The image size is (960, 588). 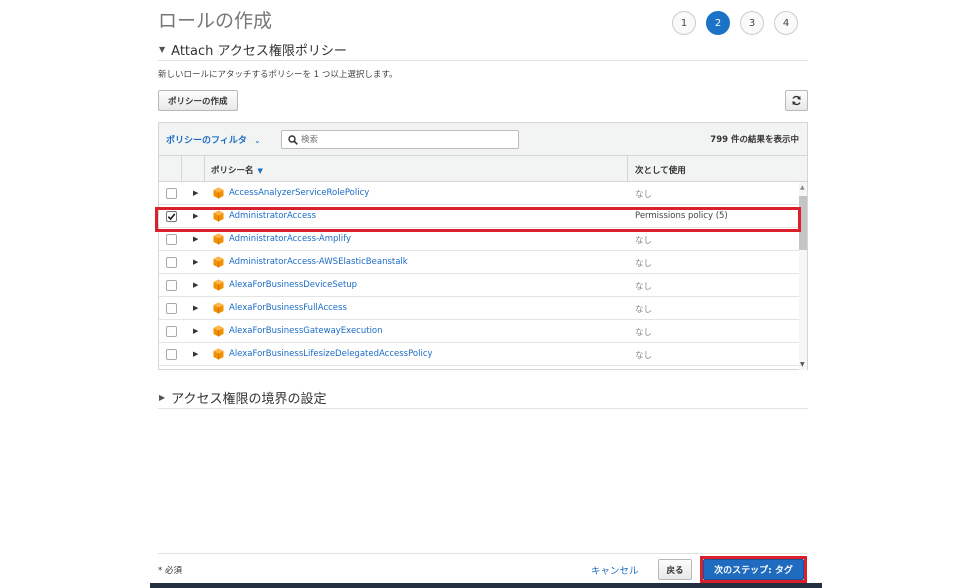 What do you see at coordinates (483, 50) in the screenshot?
I see `attach-policies-section-toggle: ▼ Attach アクセス権限ポリシー` at bounding box center [483, 50].